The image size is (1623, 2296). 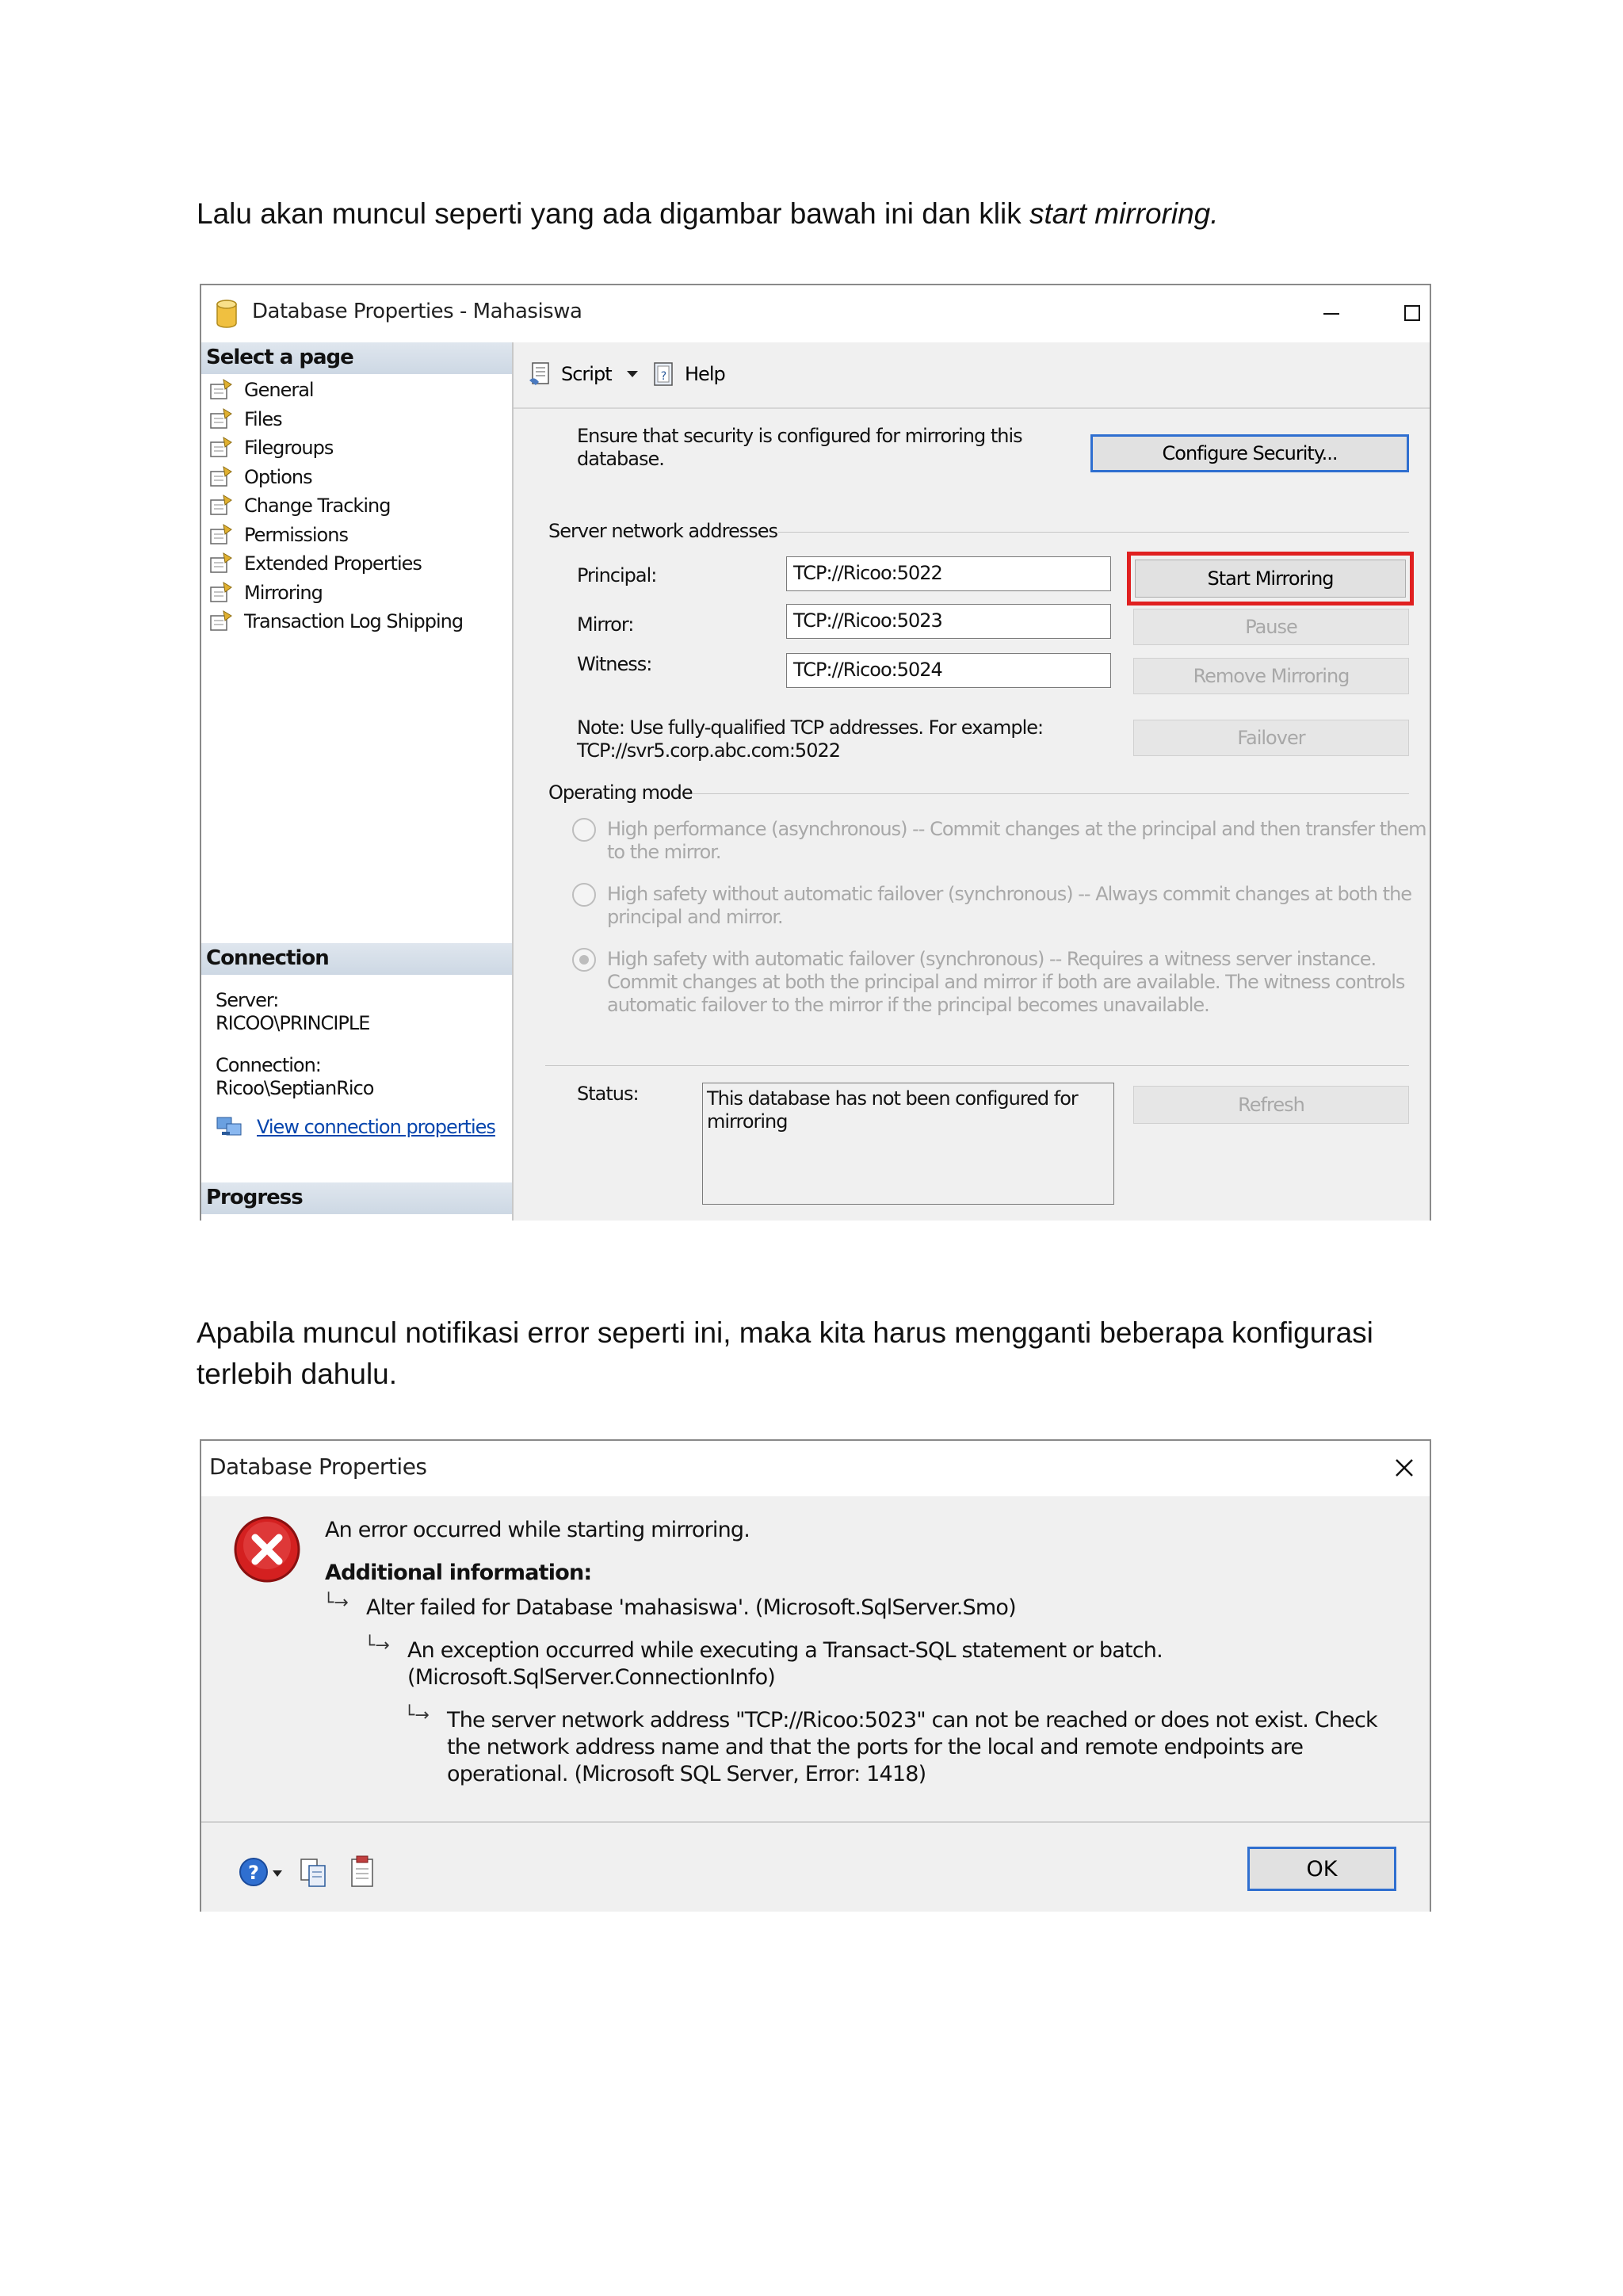 What do you see at coordinates (1322, 1869) in the screenshot?
I see `ok-button: OK` at bounding box center [1322, 1869].